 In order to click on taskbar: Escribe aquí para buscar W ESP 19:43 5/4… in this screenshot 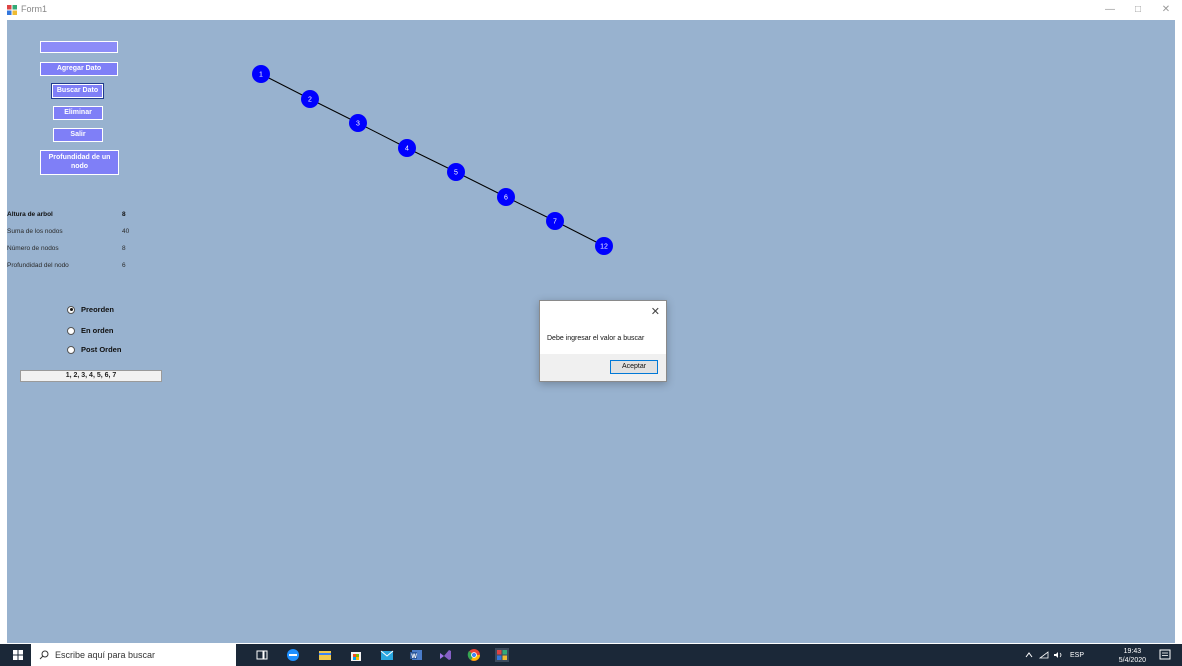, I will do `click(591, 655)`.